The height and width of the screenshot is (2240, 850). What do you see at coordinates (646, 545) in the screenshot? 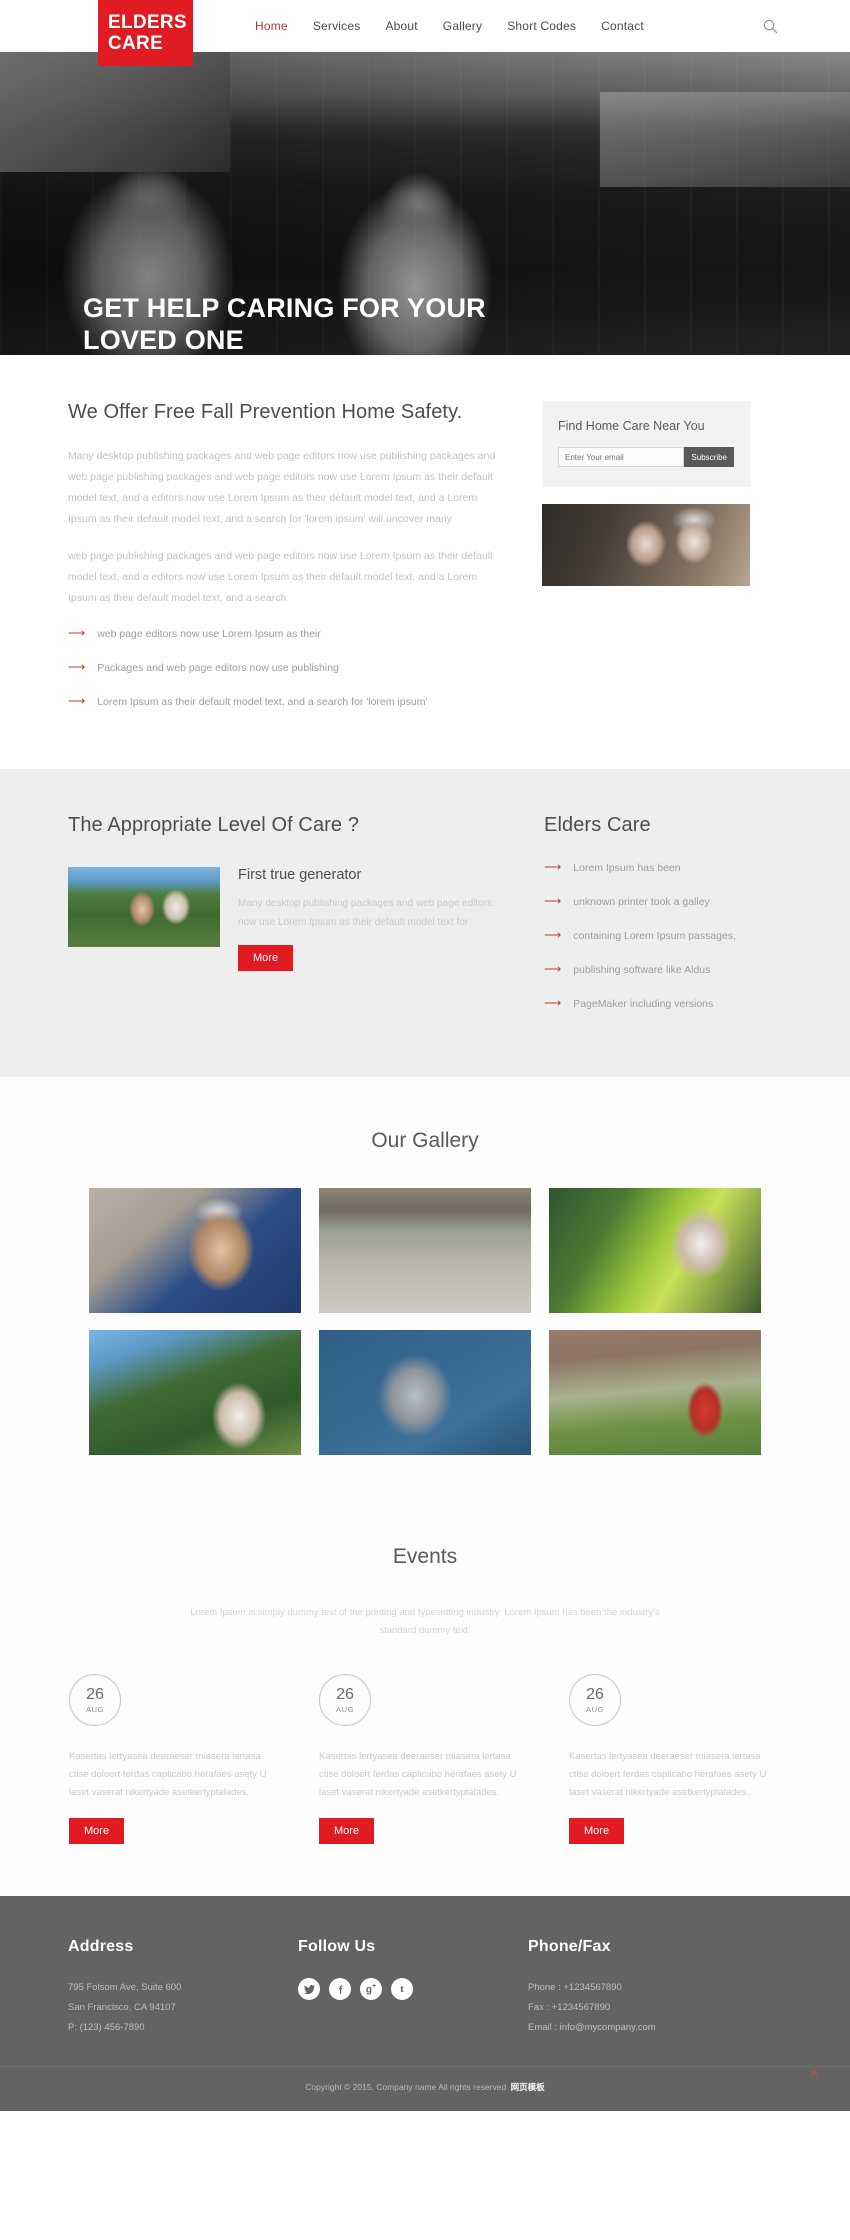
I see `two-women-photo` at bounding box center [646, 545].